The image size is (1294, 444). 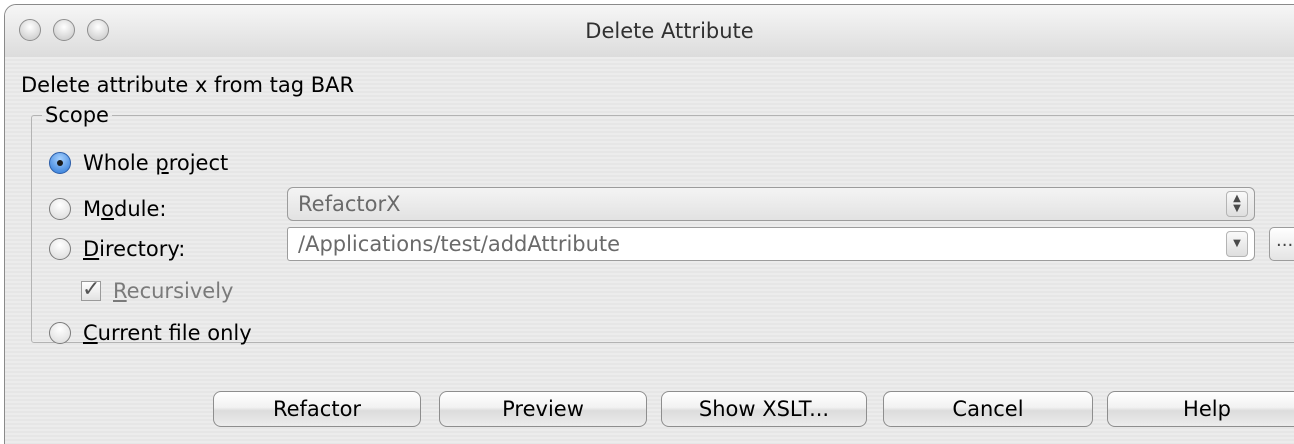 I want to click on recursively-label: Recursively, so click(x=173, y=291).